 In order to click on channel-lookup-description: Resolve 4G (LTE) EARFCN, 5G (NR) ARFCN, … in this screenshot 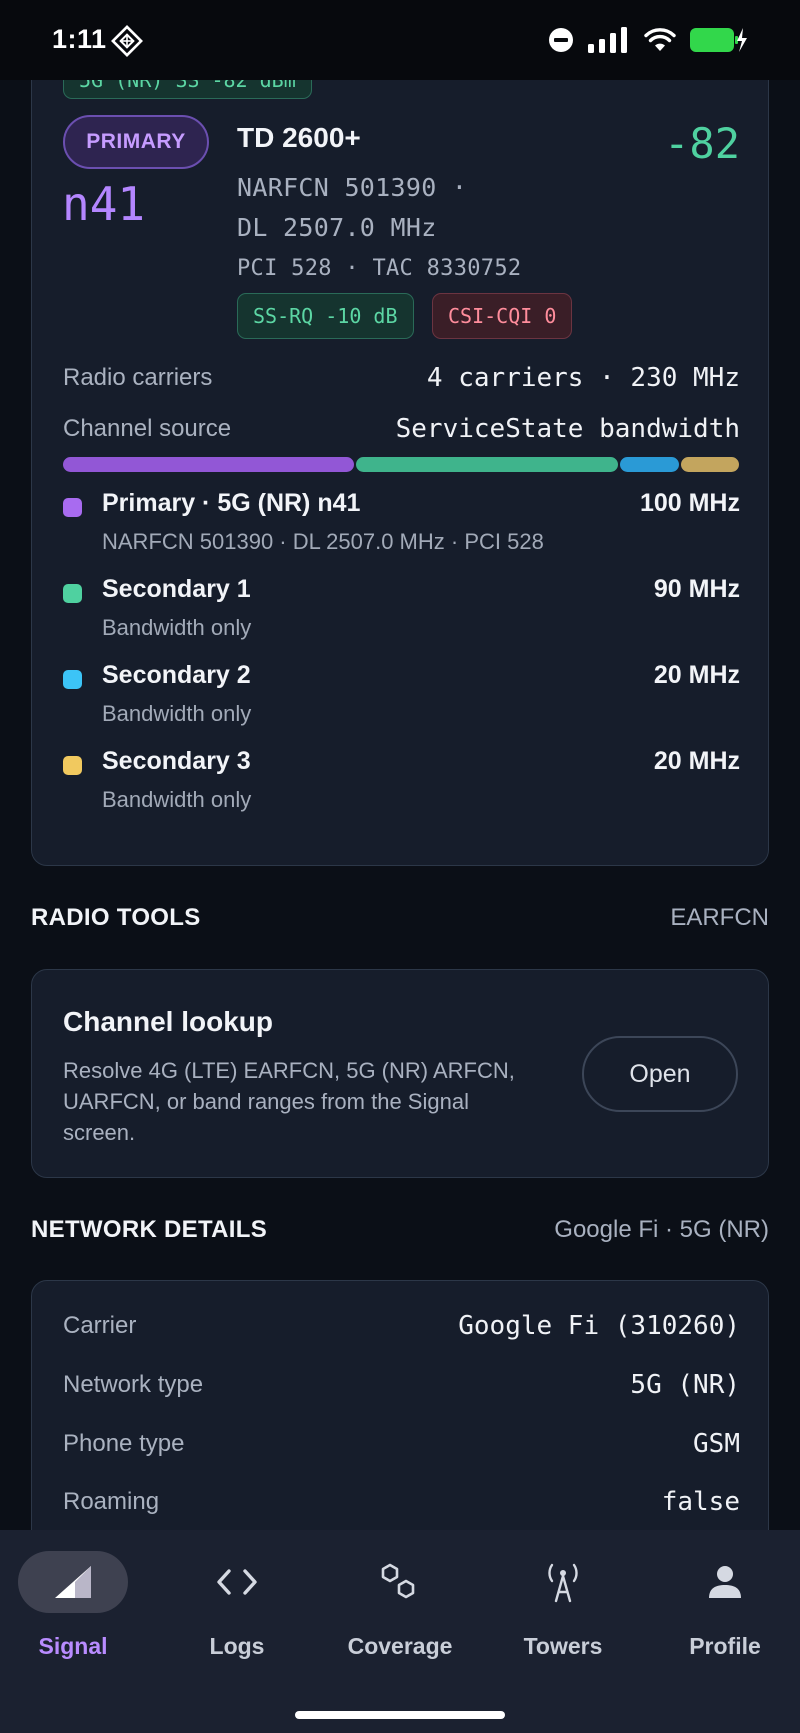, I will do `click(289, 1101)`.